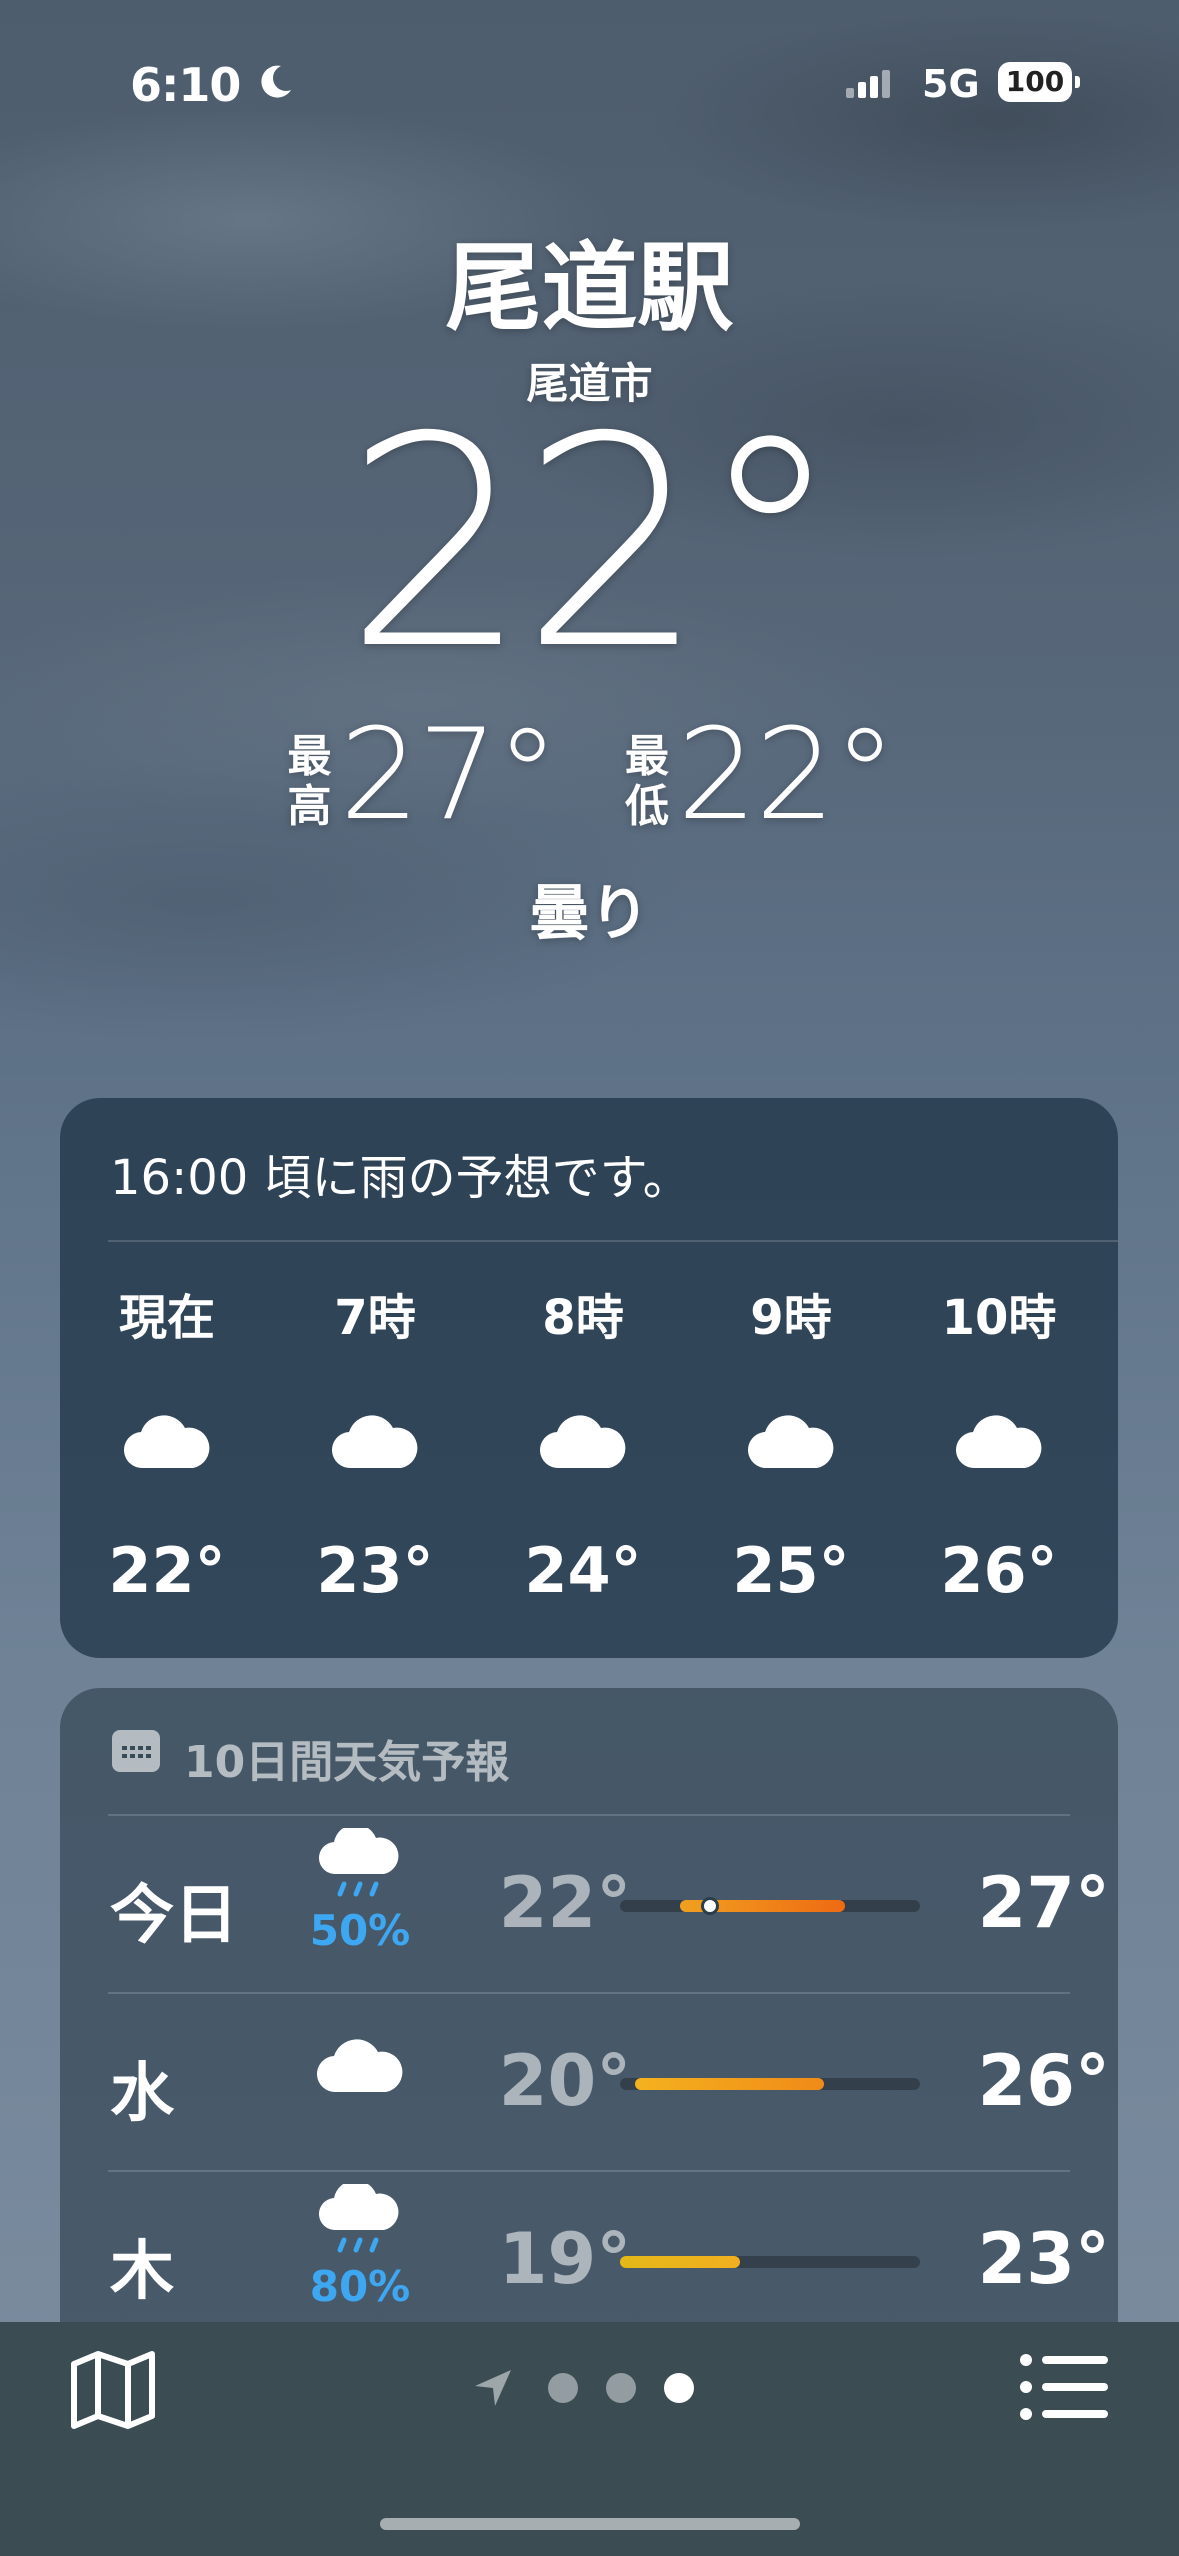  What do you see at coordinates (589, 2388) in the screenshot?
I see `page-indicator` at bounding box center [589, 2388].